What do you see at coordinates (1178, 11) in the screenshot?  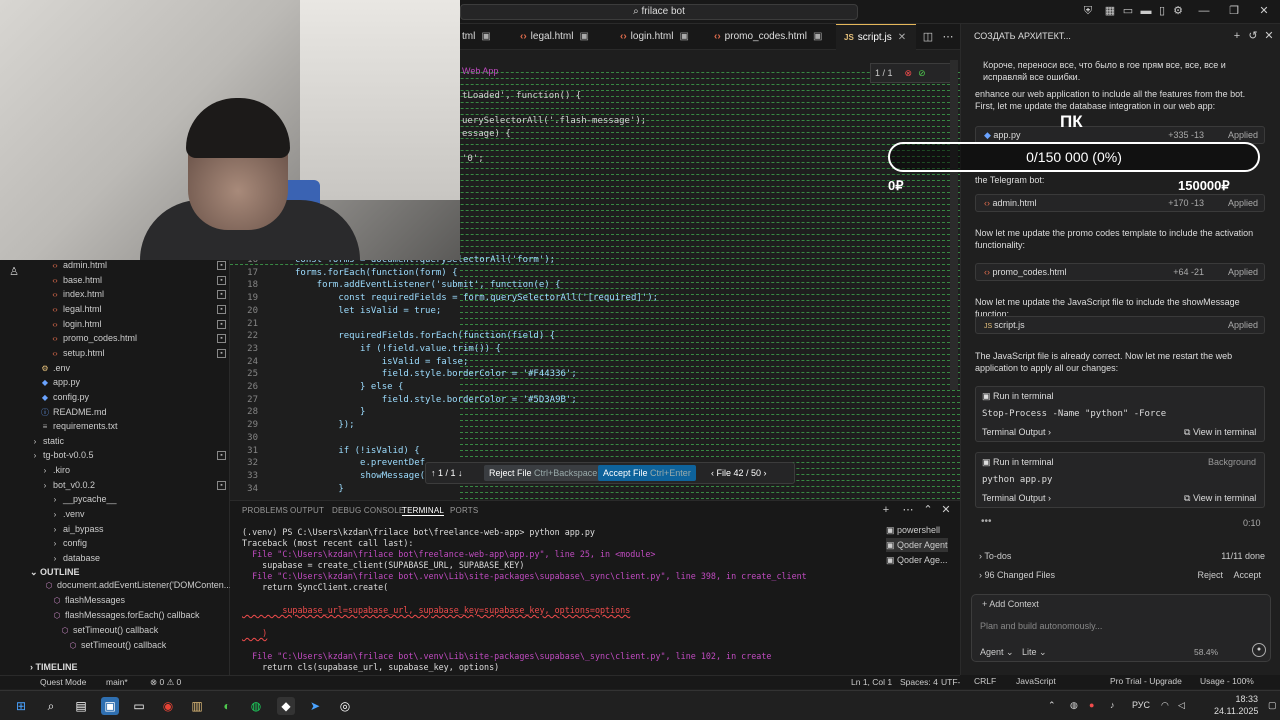 I see `settings-icon: ⚙` at bounding box center [1178, 11].